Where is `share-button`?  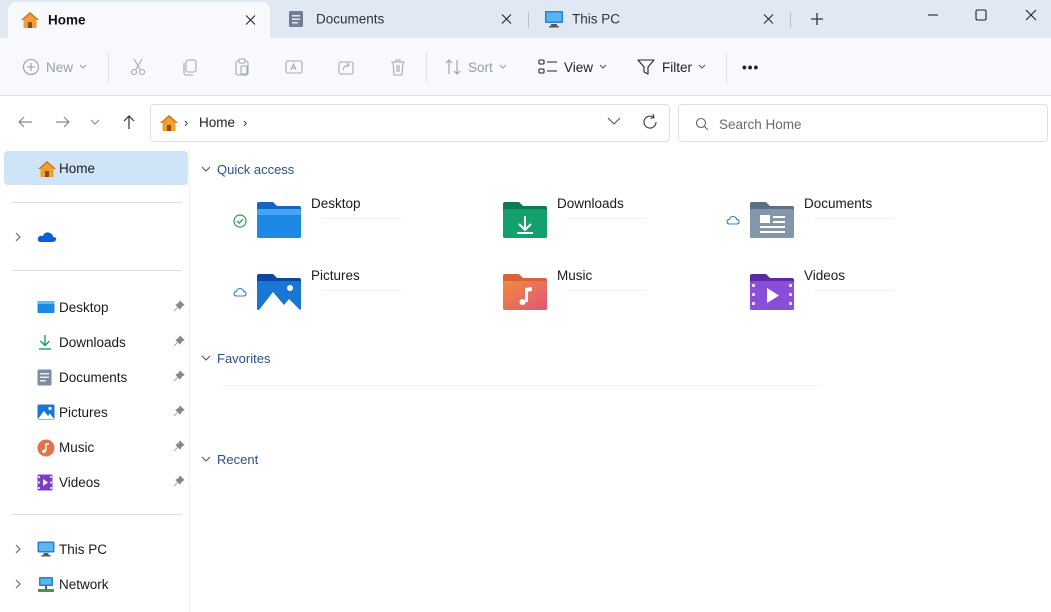 share-button is located at coordinates (346, 67).